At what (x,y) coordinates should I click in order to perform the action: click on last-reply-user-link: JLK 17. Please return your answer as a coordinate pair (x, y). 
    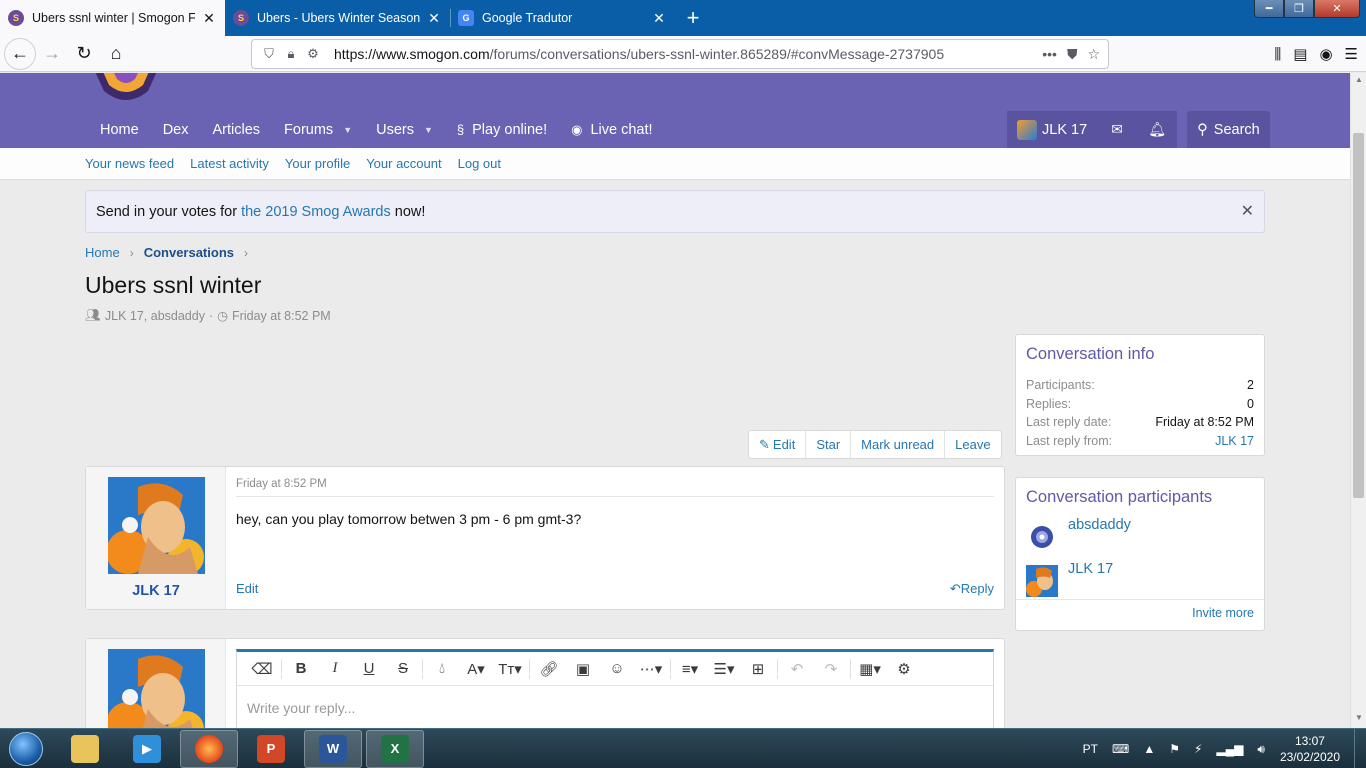
    Looking at the image, I should click on (1234, 441).